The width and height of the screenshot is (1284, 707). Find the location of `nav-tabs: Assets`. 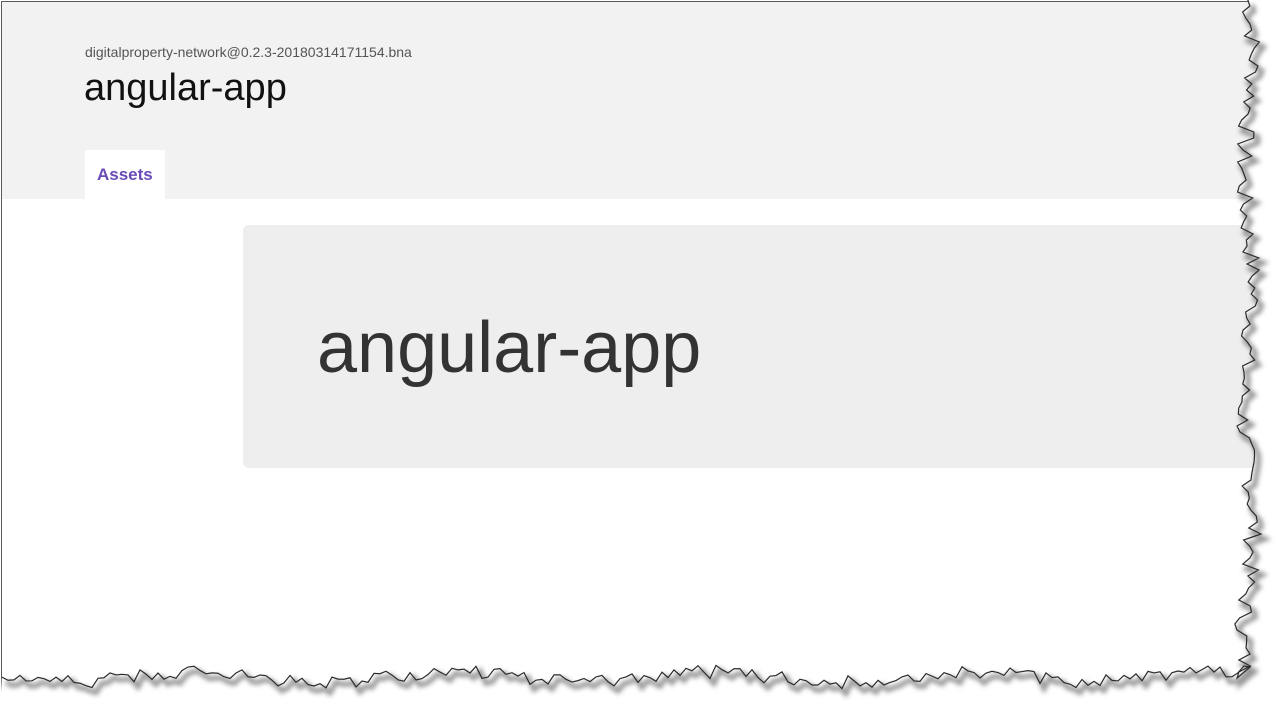

nav-tabs: Assets is located at coordinates (125, 175).